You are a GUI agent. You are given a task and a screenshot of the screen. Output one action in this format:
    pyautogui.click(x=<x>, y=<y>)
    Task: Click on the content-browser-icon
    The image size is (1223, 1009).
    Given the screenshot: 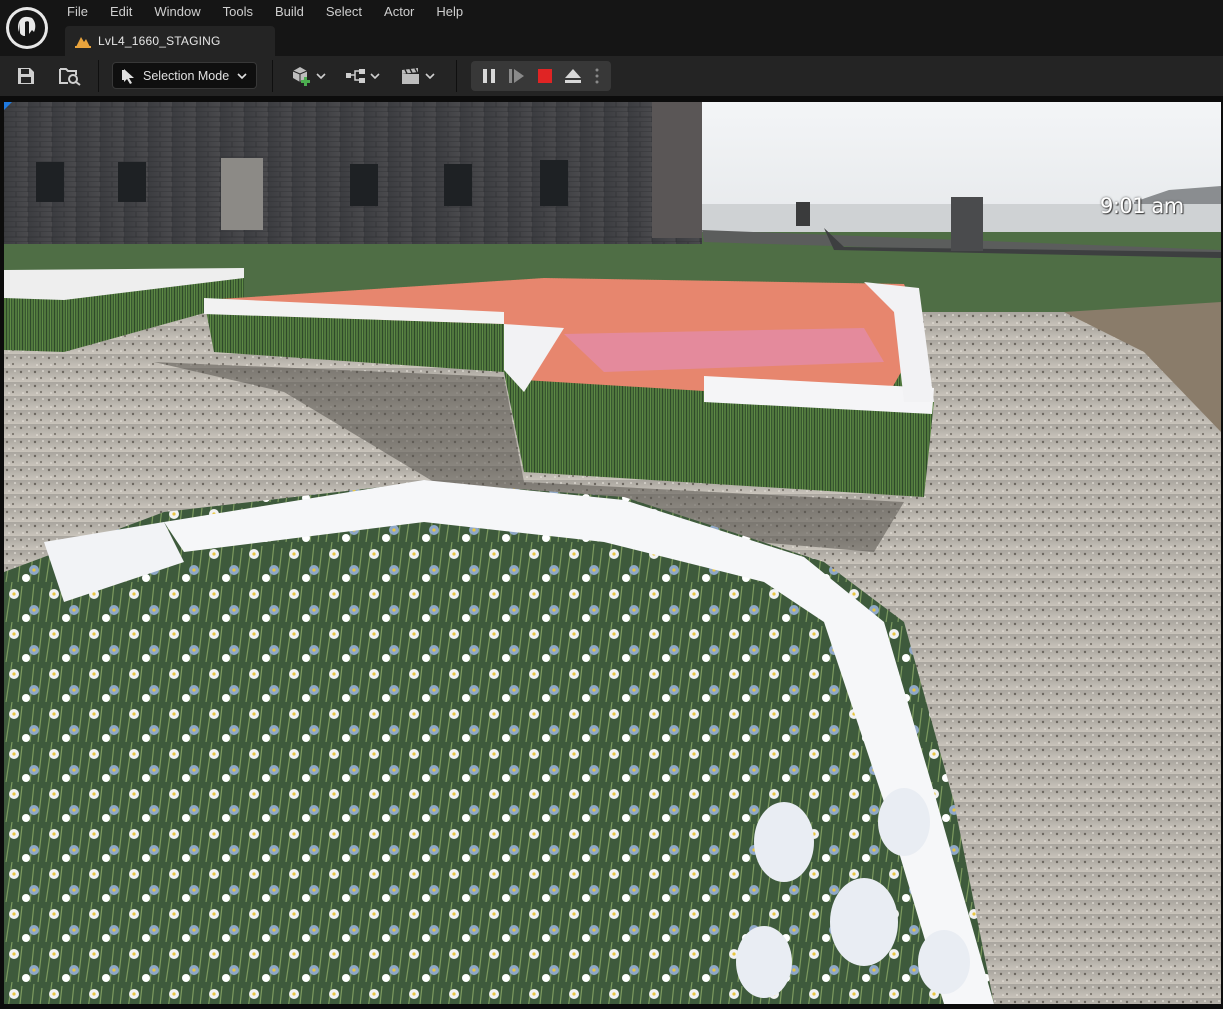 What is the action you would take?
    pyautogui.click(x=70, y=77)
    